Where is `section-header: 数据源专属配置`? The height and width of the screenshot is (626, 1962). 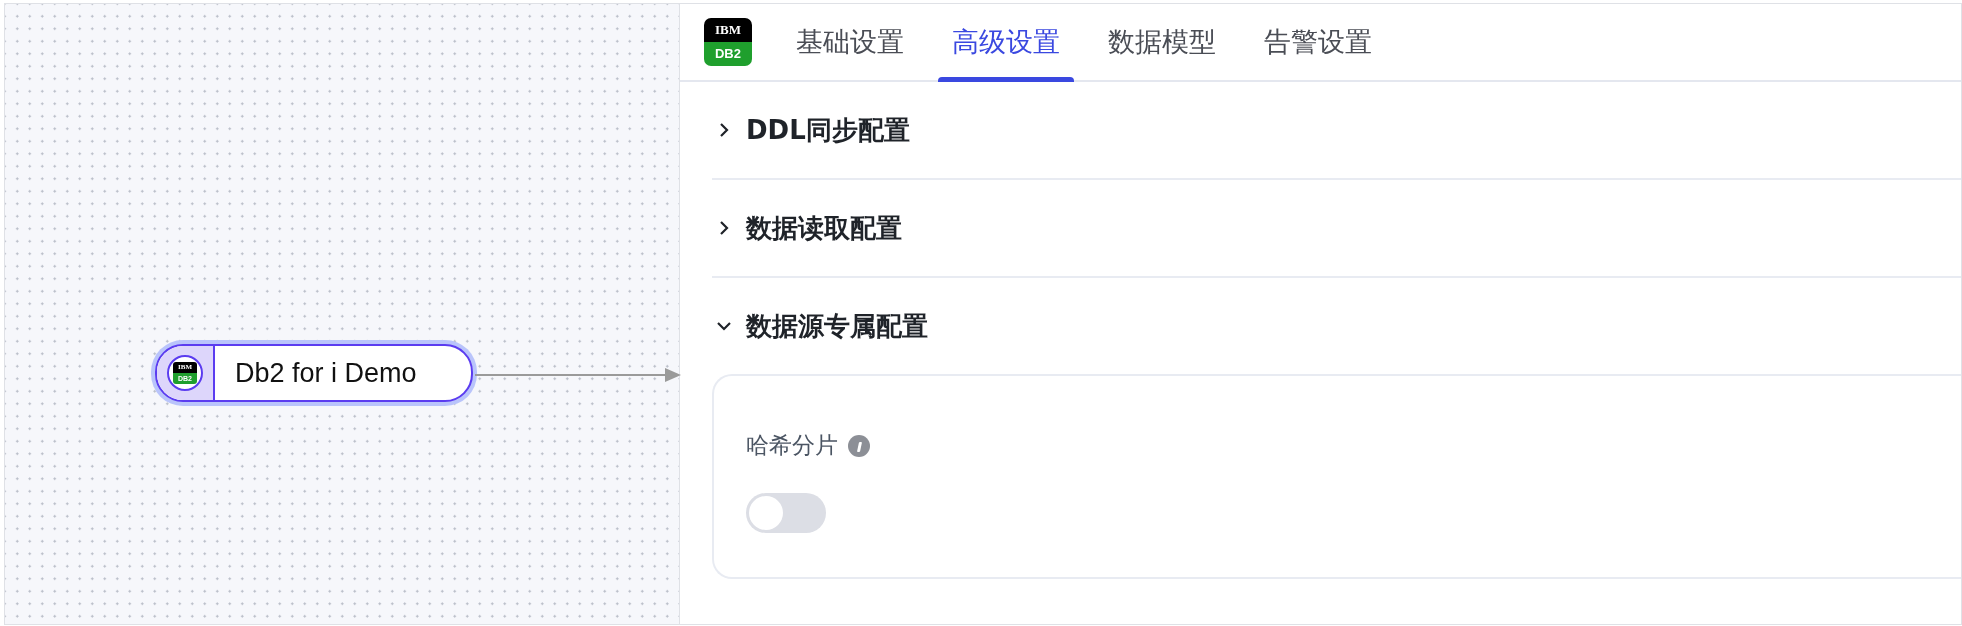
section-header: 数据源专属配置 is located at coordinates (1336, 326).